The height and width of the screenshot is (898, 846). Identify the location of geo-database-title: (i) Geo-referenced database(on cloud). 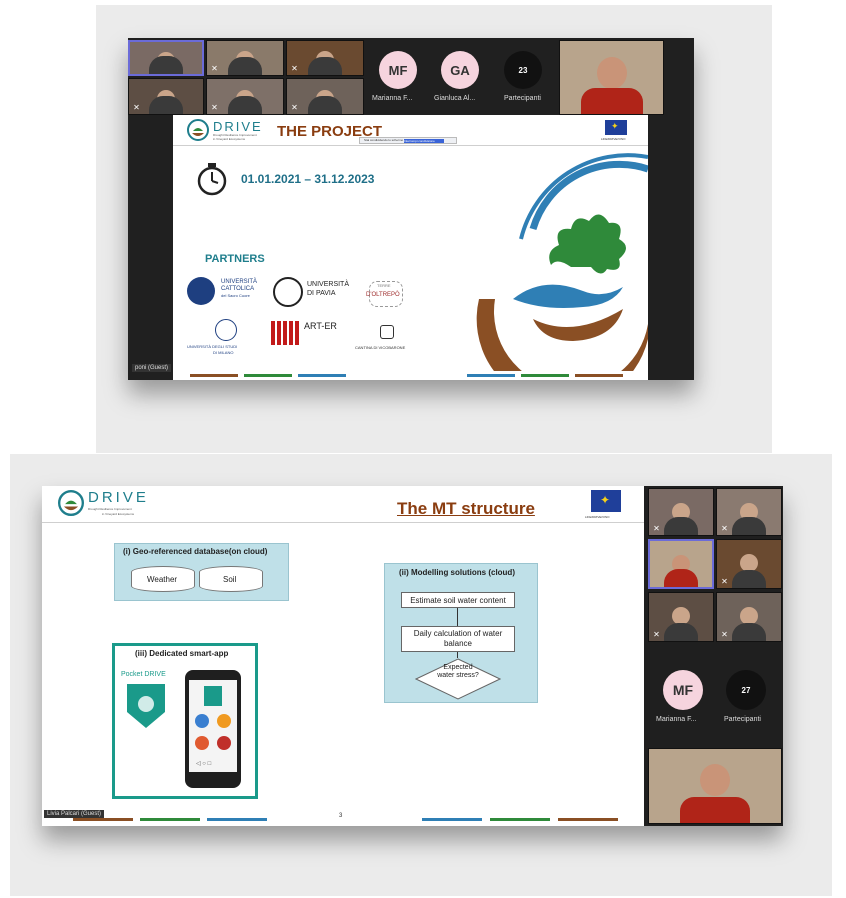
(195, 551).